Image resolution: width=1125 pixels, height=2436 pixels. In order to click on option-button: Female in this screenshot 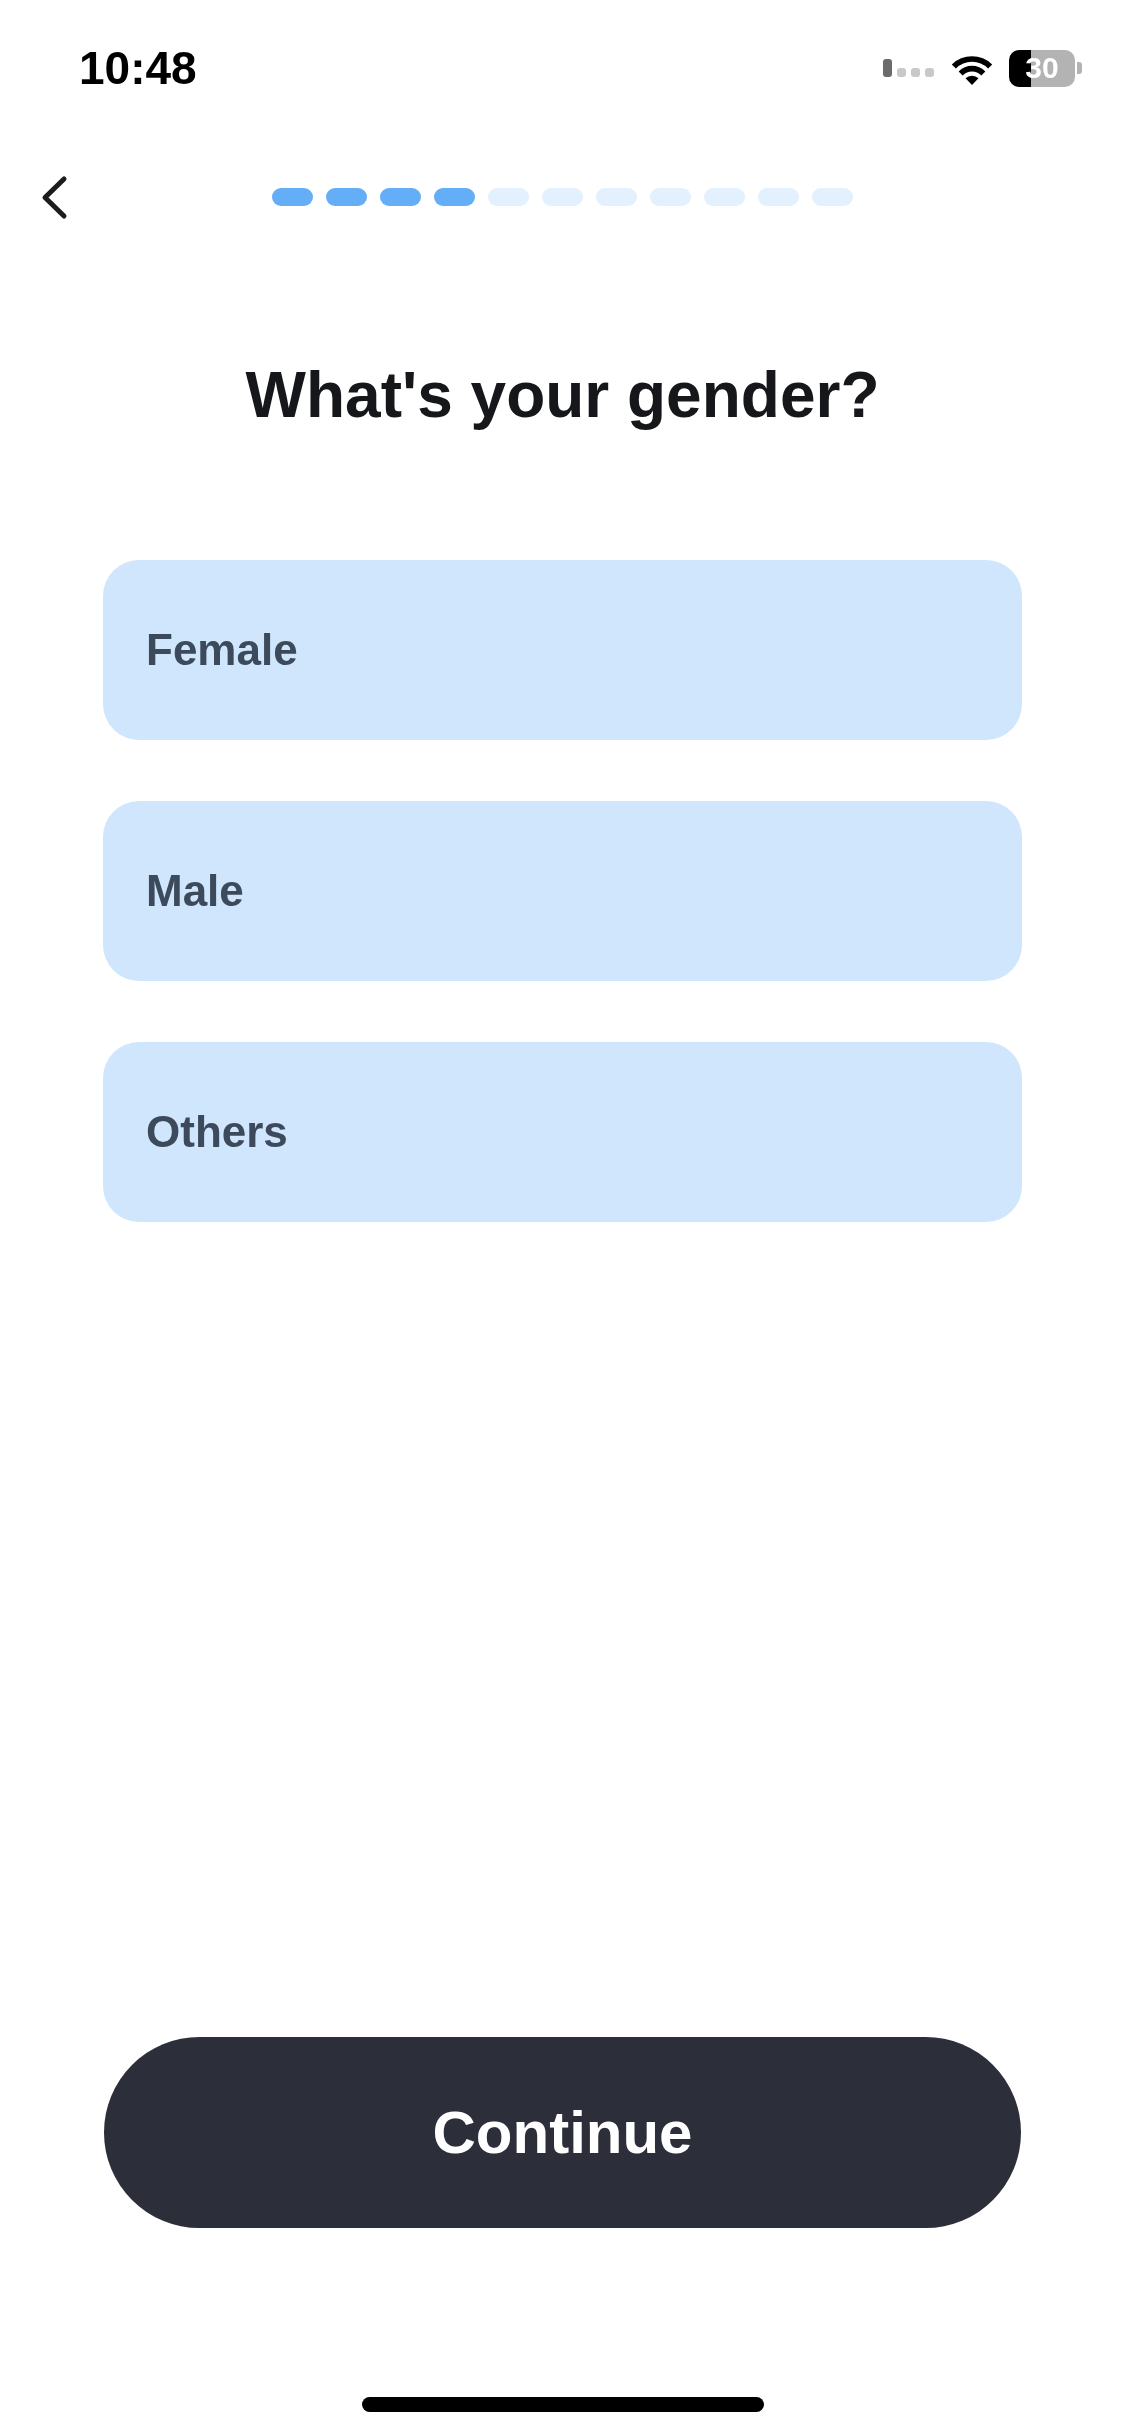, I will do `click(562, 650)`.